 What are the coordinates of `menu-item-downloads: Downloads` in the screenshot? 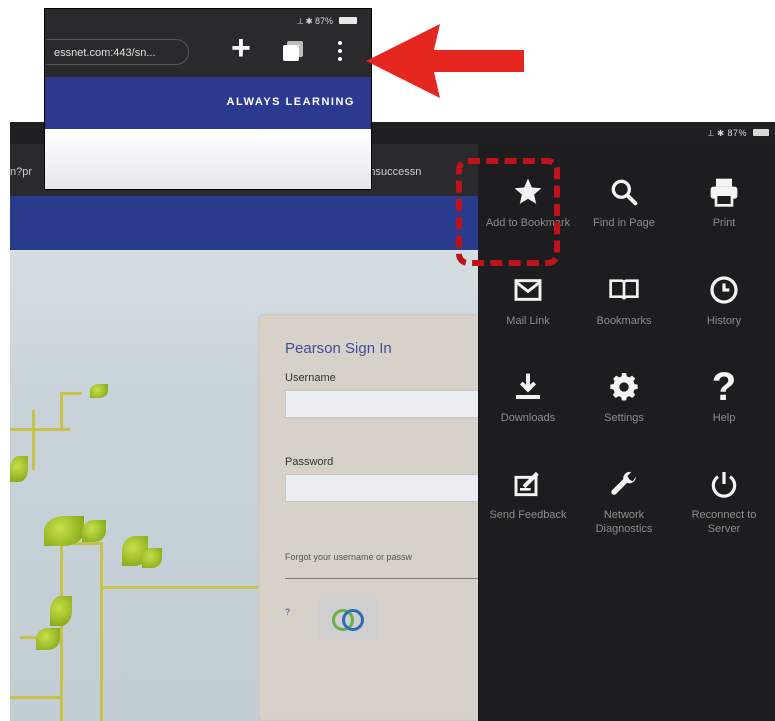 It's located at (528, 397).